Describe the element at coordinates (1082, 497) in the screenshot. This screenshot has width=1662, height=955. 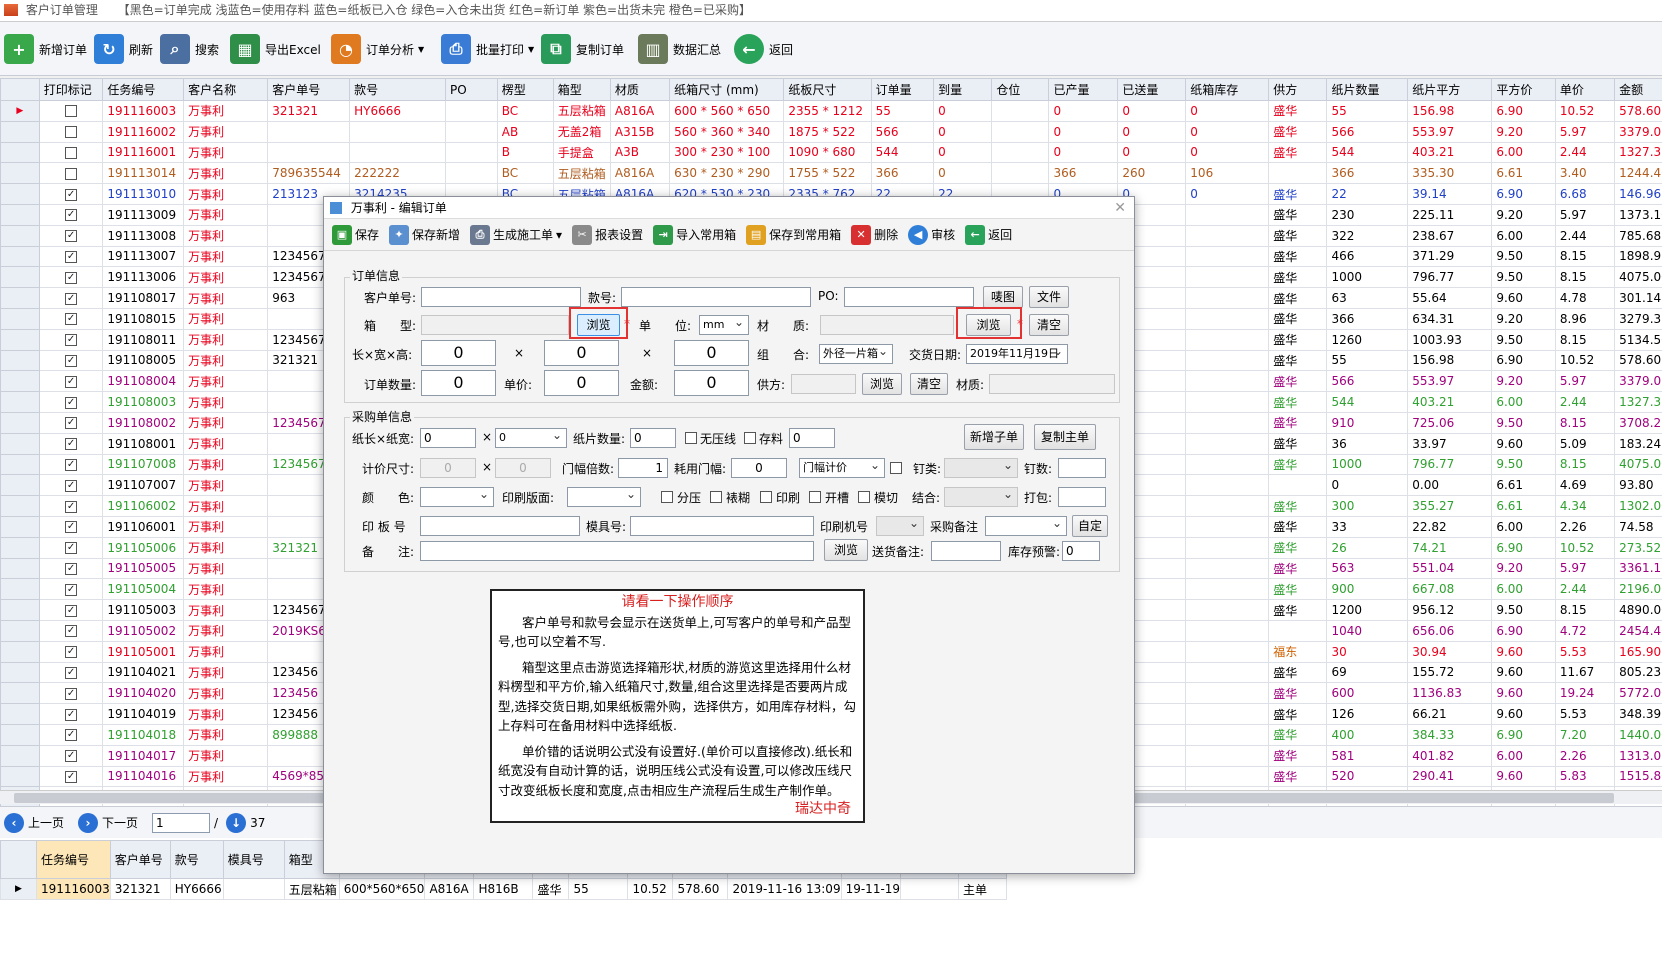
I see `pack-input` at that location.